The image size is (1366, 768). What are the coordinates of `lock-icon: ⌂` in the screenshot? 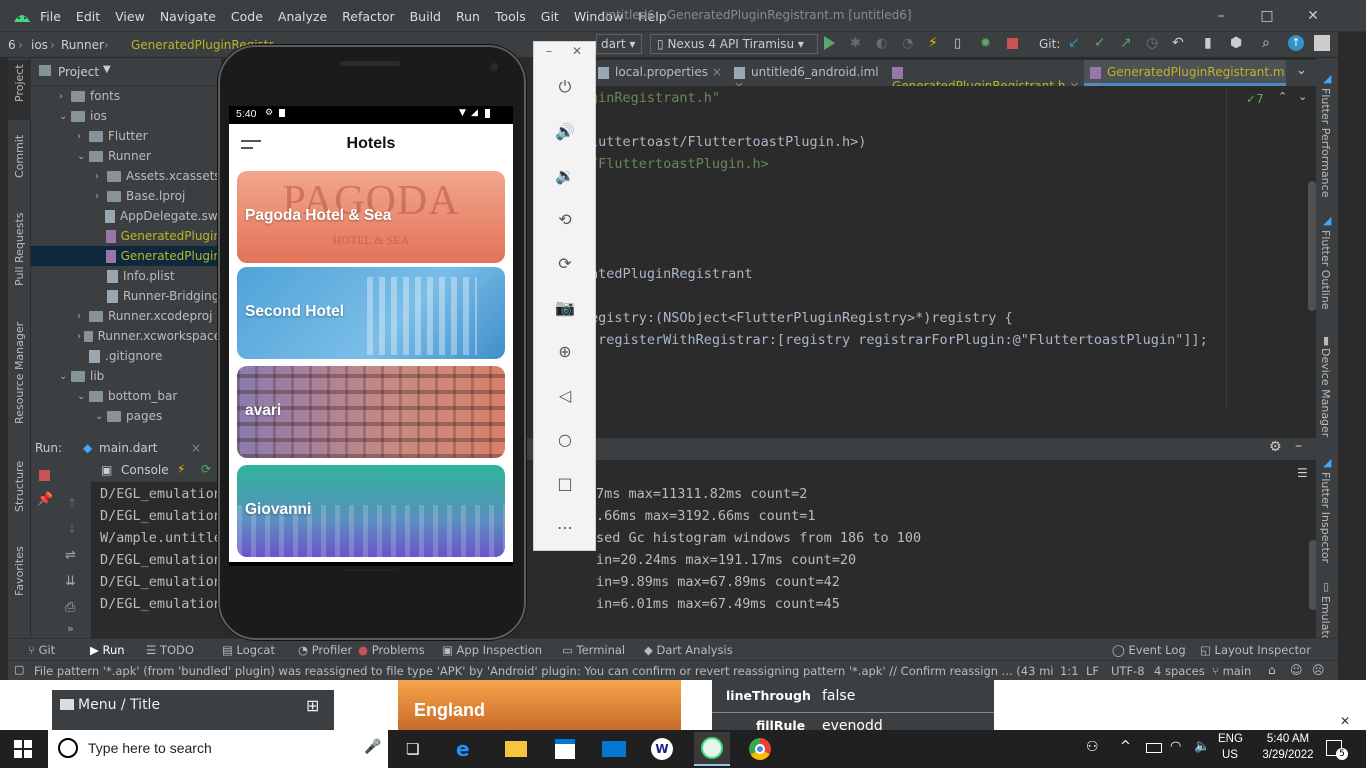 It's located at (1272, 670).